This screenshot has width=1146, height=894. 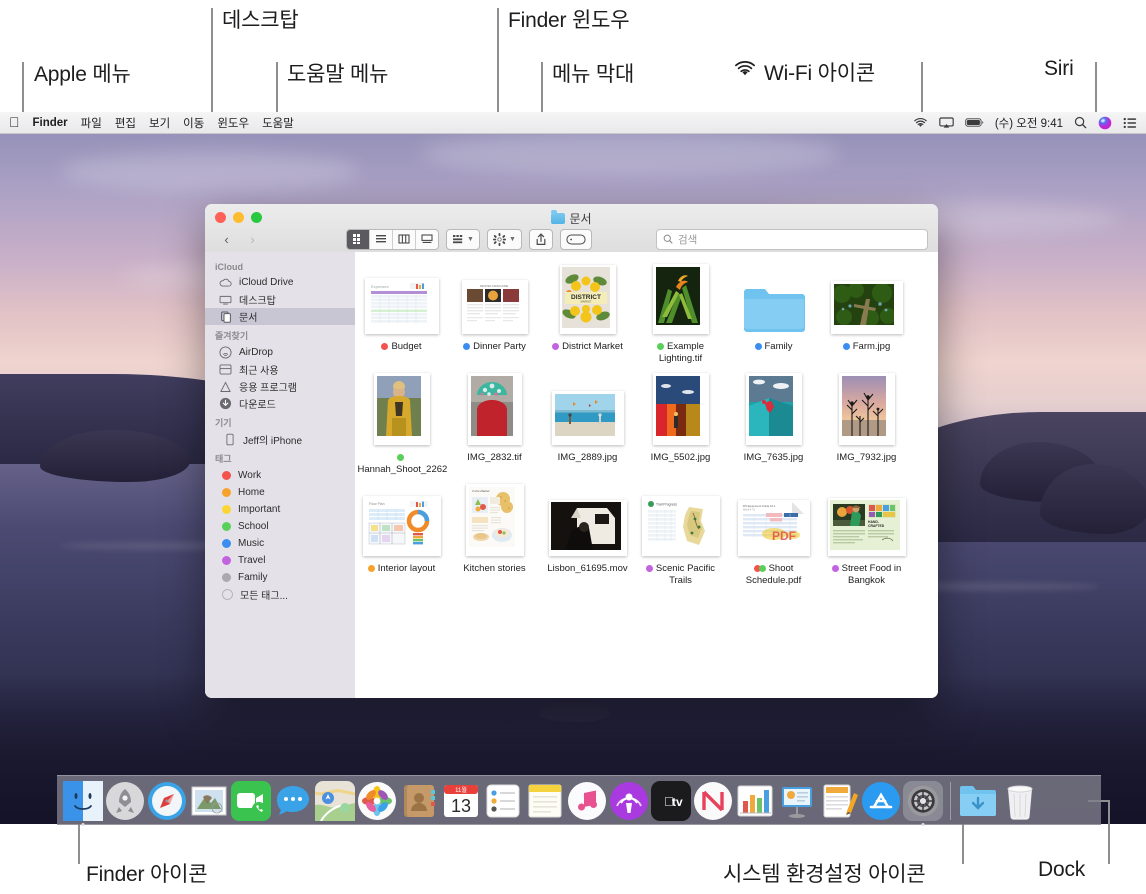 What do you see at coordinates (773, 424) in the screenshot?
I see `file-item: IMG_7635.jpg` at bounding box center [773, 424].